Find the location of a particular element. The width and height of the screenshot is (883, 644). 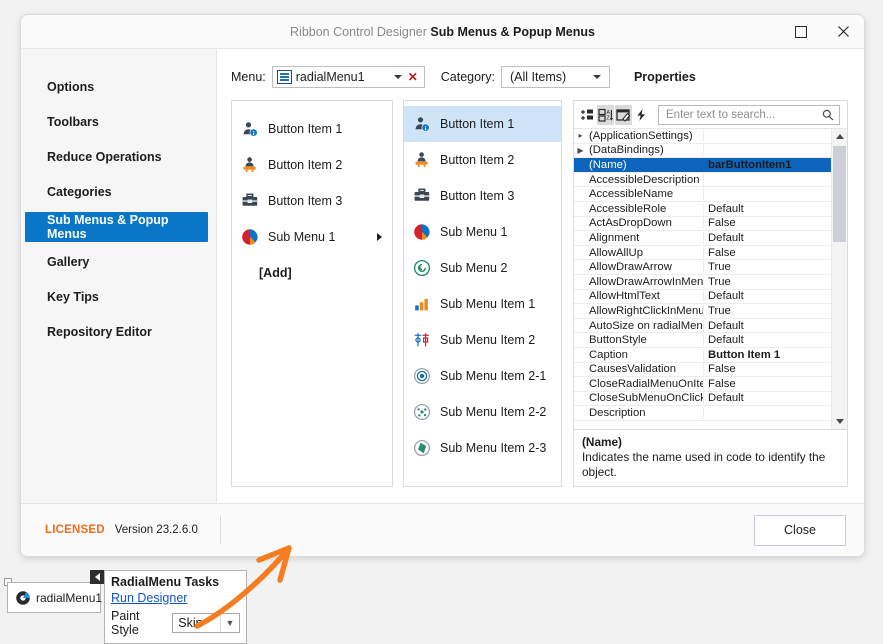

sidebar-item-options: Options is located at coordinates (116, 87).